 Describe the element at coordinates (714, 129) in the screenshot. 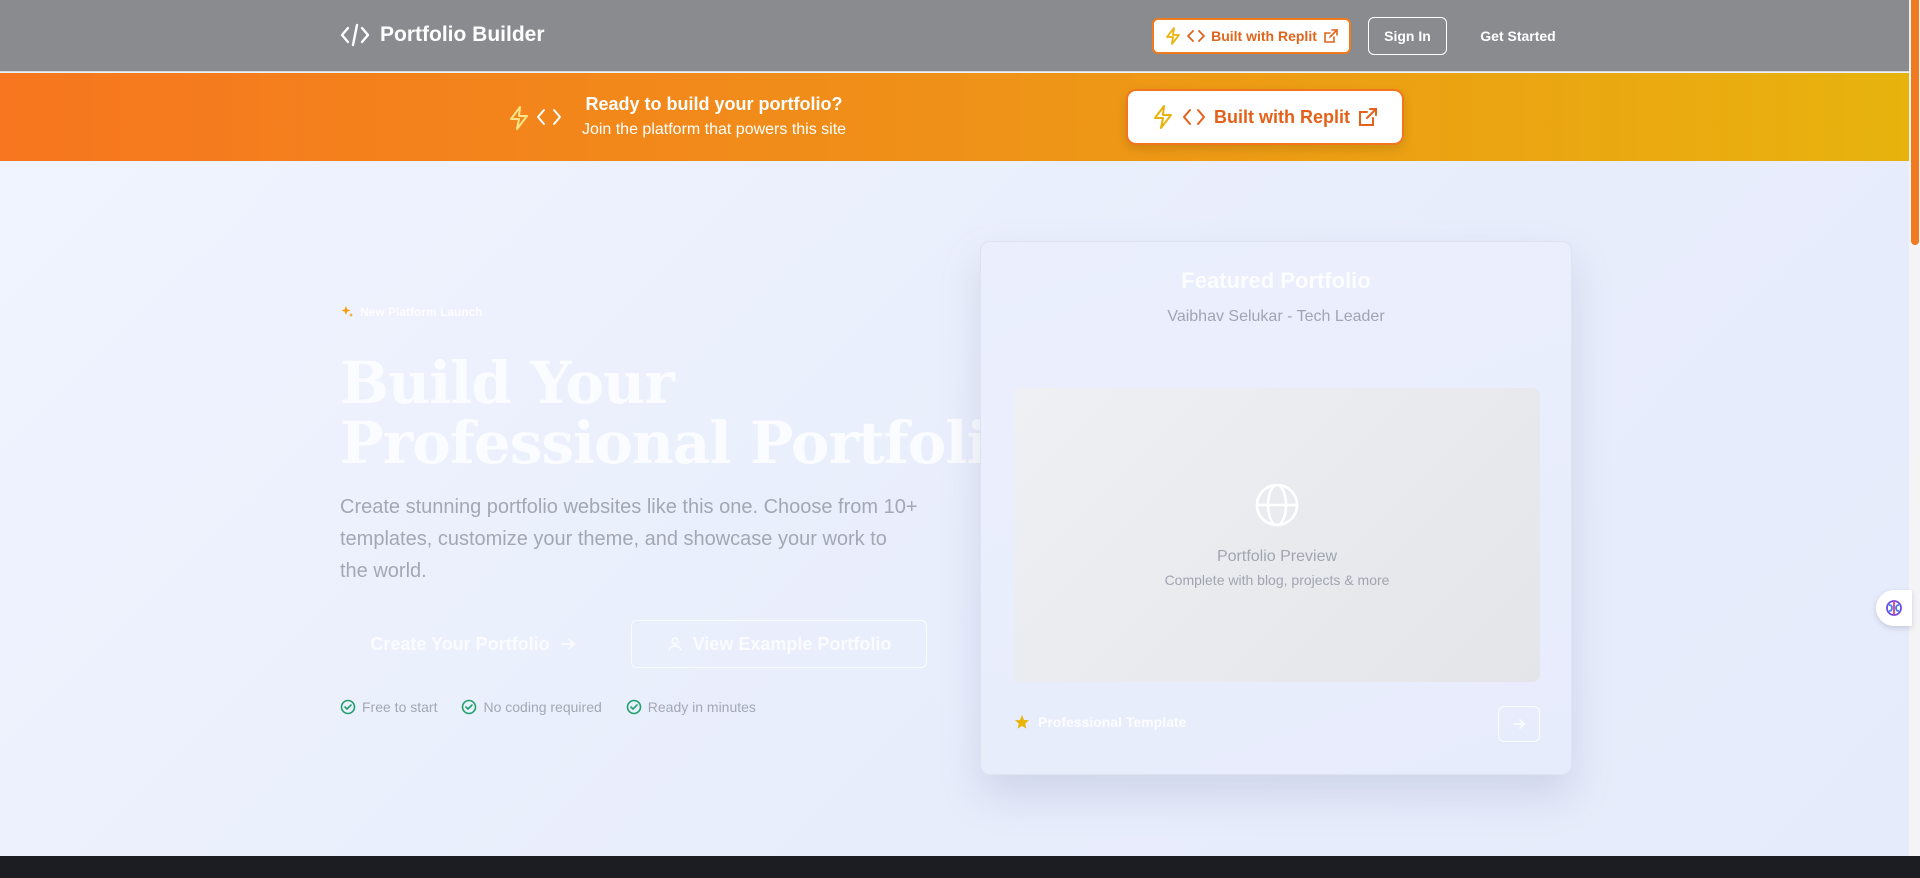

I see `banner-subtitle: Join the platform that powers this site` at that location.